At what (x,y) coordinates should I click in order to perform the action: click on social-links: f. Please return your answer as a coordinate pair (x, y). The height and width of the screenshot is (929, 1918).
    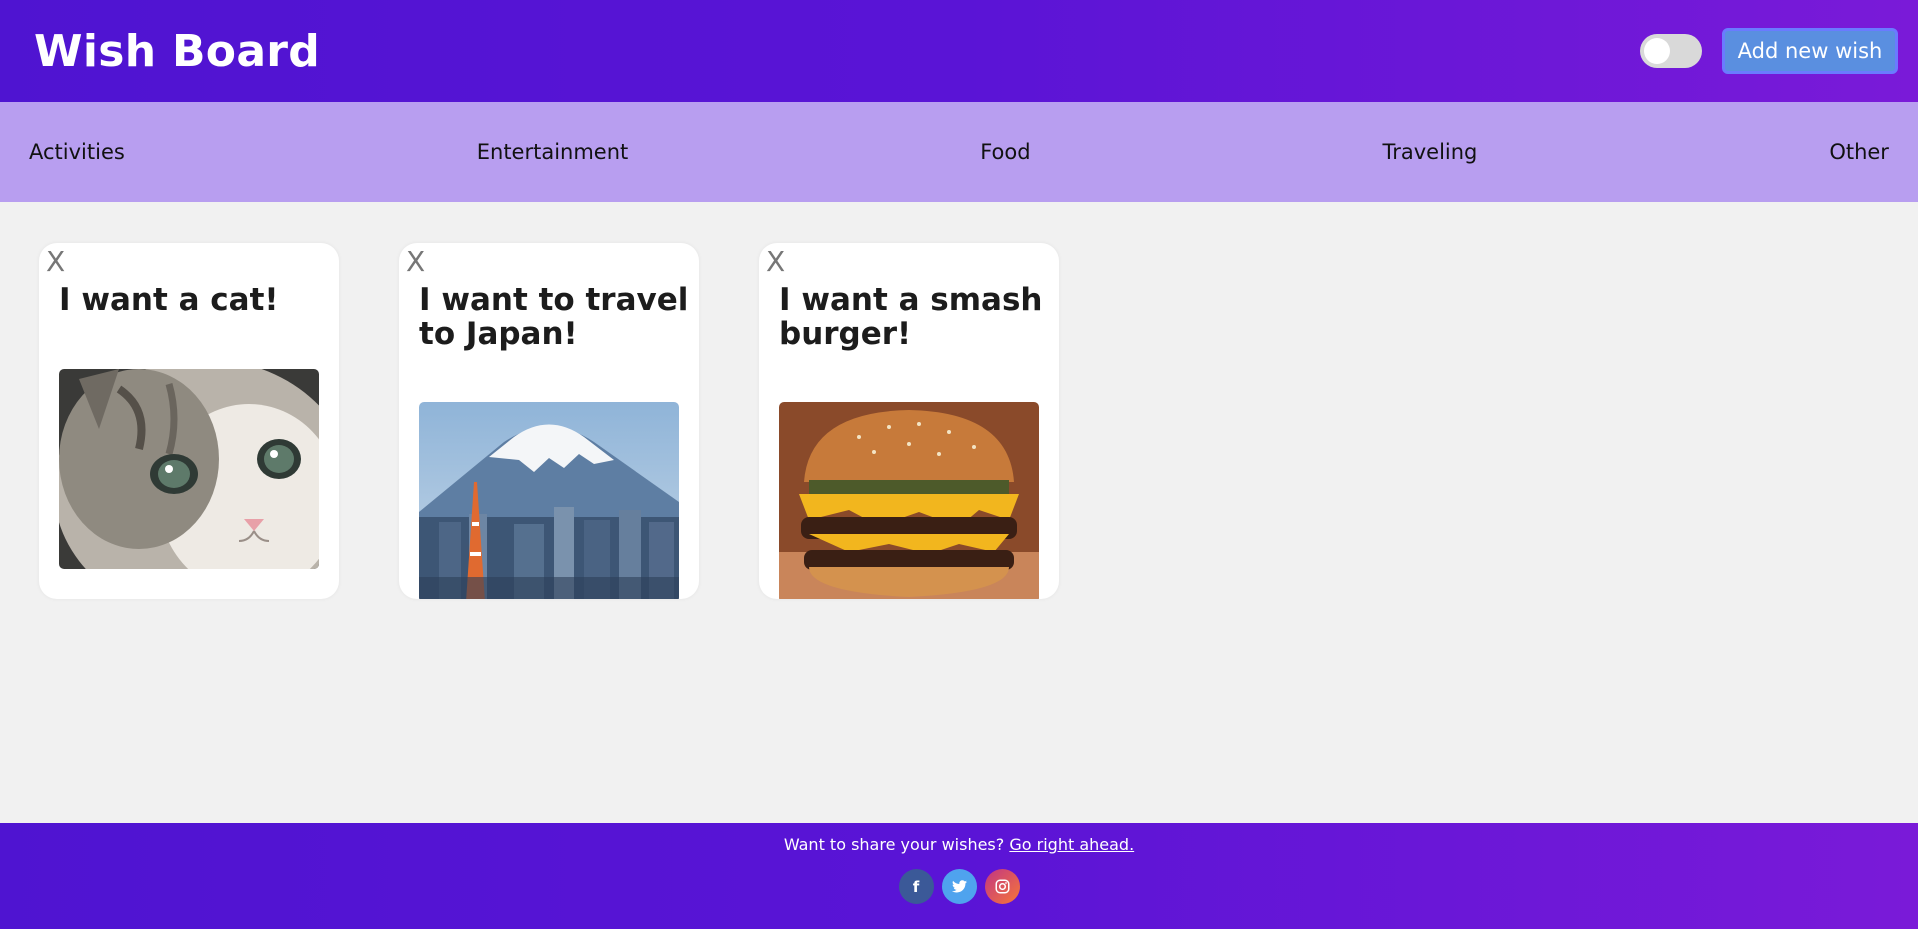
    Looking at the image, I should click on (959, 886).